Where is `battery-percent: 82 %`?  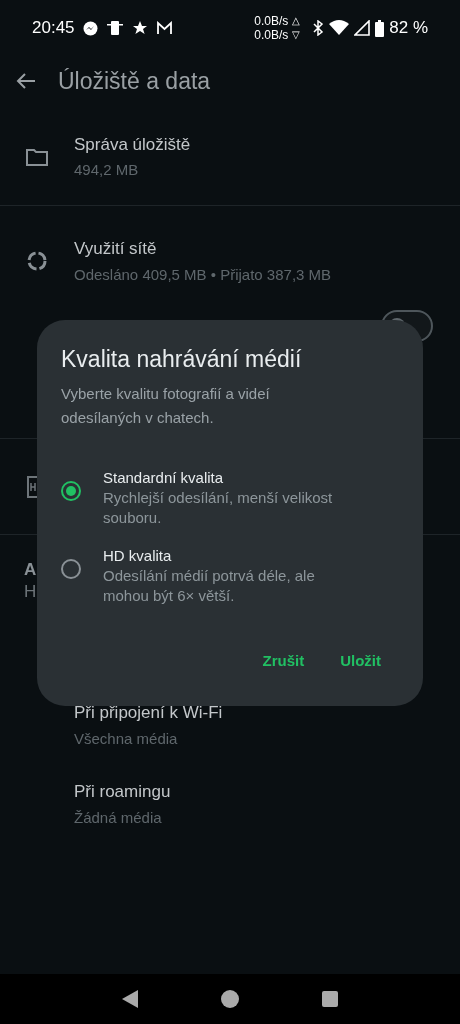
battery-percent: 82 % is located at coordinates (408, 28).